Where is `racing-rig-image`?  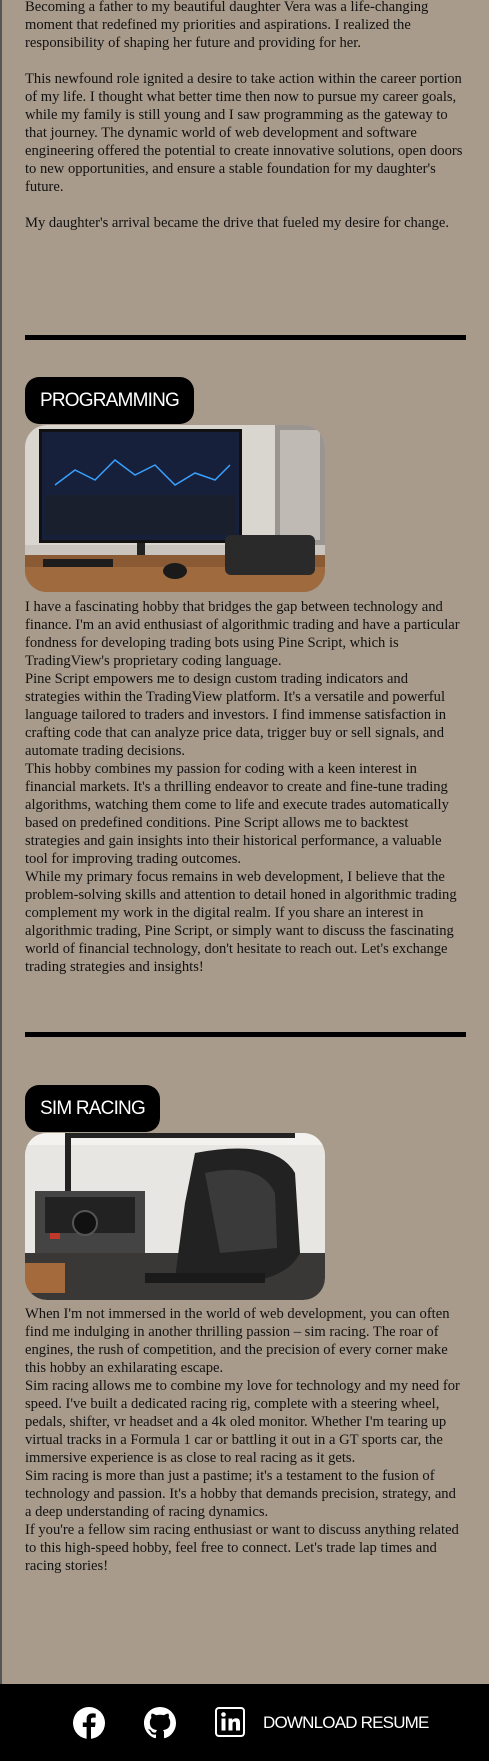 racing-rig-image is located at coordinates (175, 1216).